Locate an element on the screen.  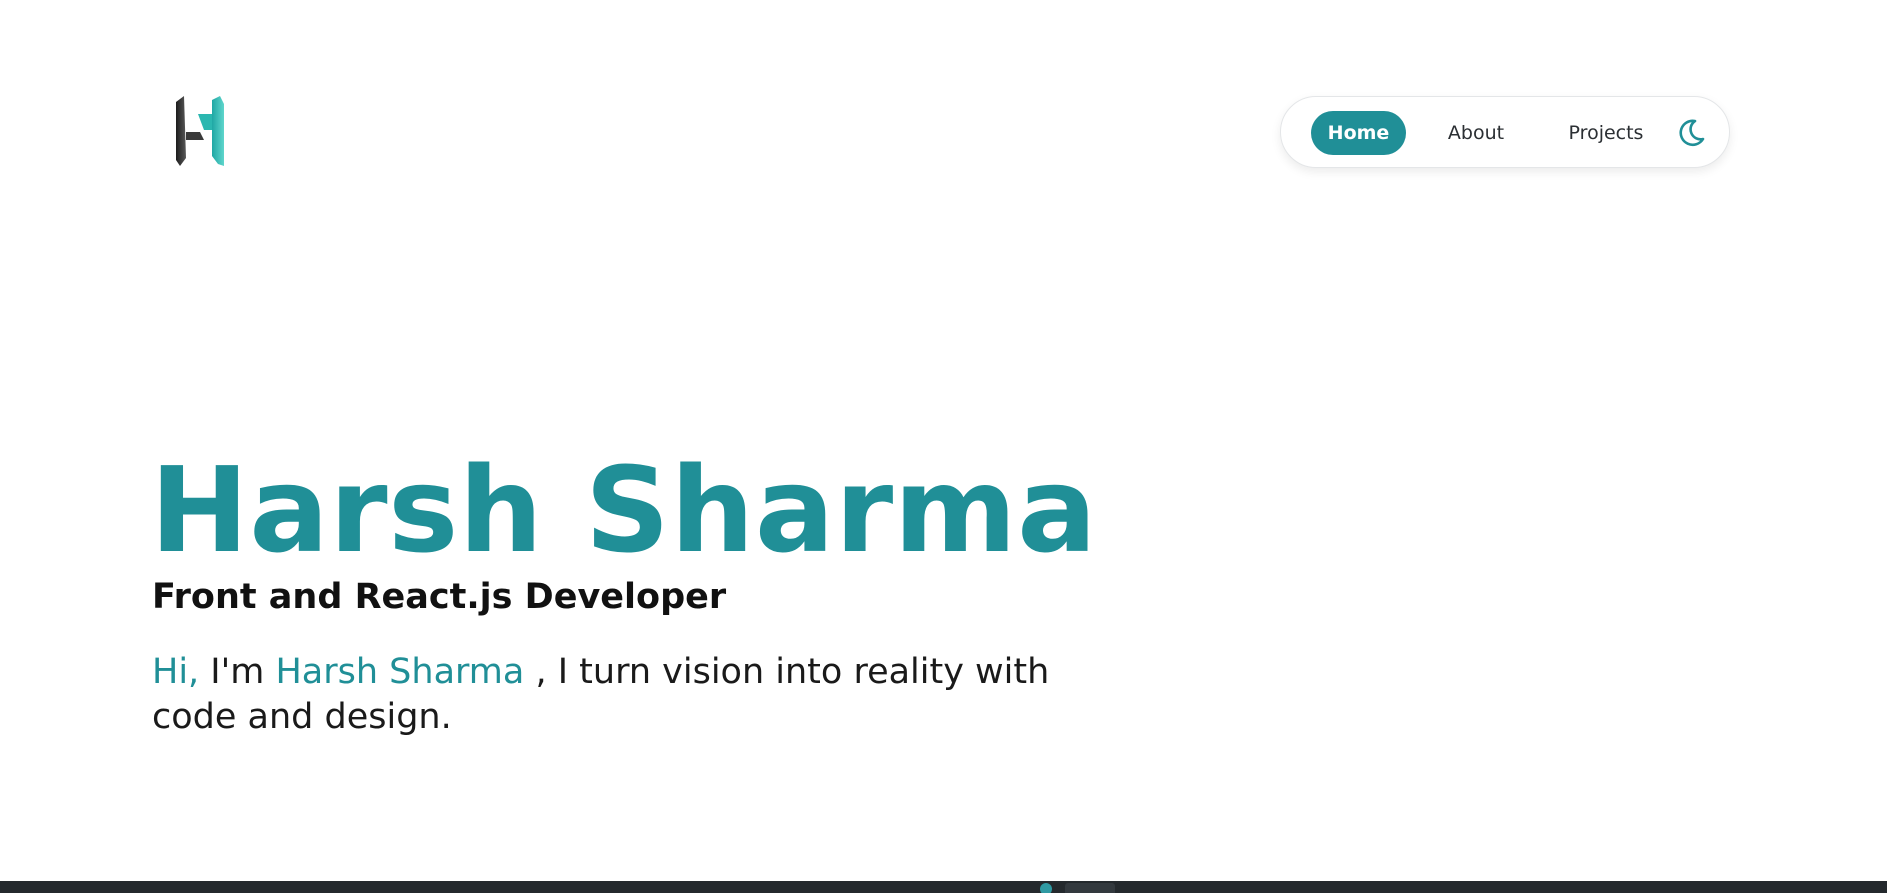
hero-name-heading: Harsh Sharma is located at coordinates (624, 510).